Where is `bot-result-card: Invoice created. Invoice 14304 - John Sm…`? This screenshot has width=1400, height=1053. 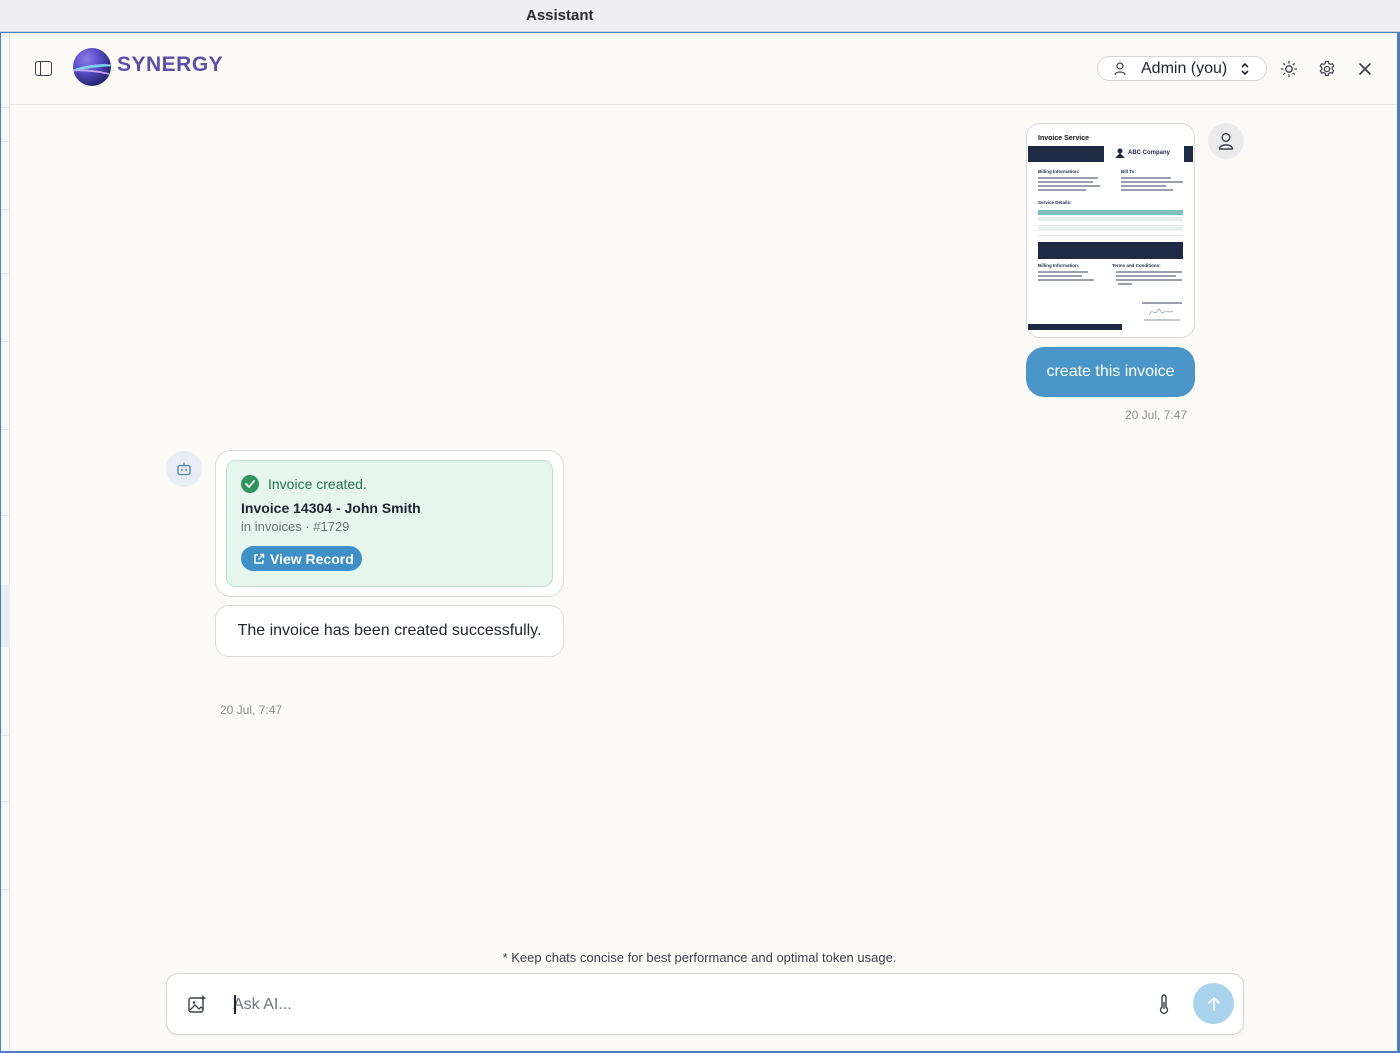
bot-result-card: Invoice created. Invoice 14304 - John Sm… is located at coordinates (389, 523).